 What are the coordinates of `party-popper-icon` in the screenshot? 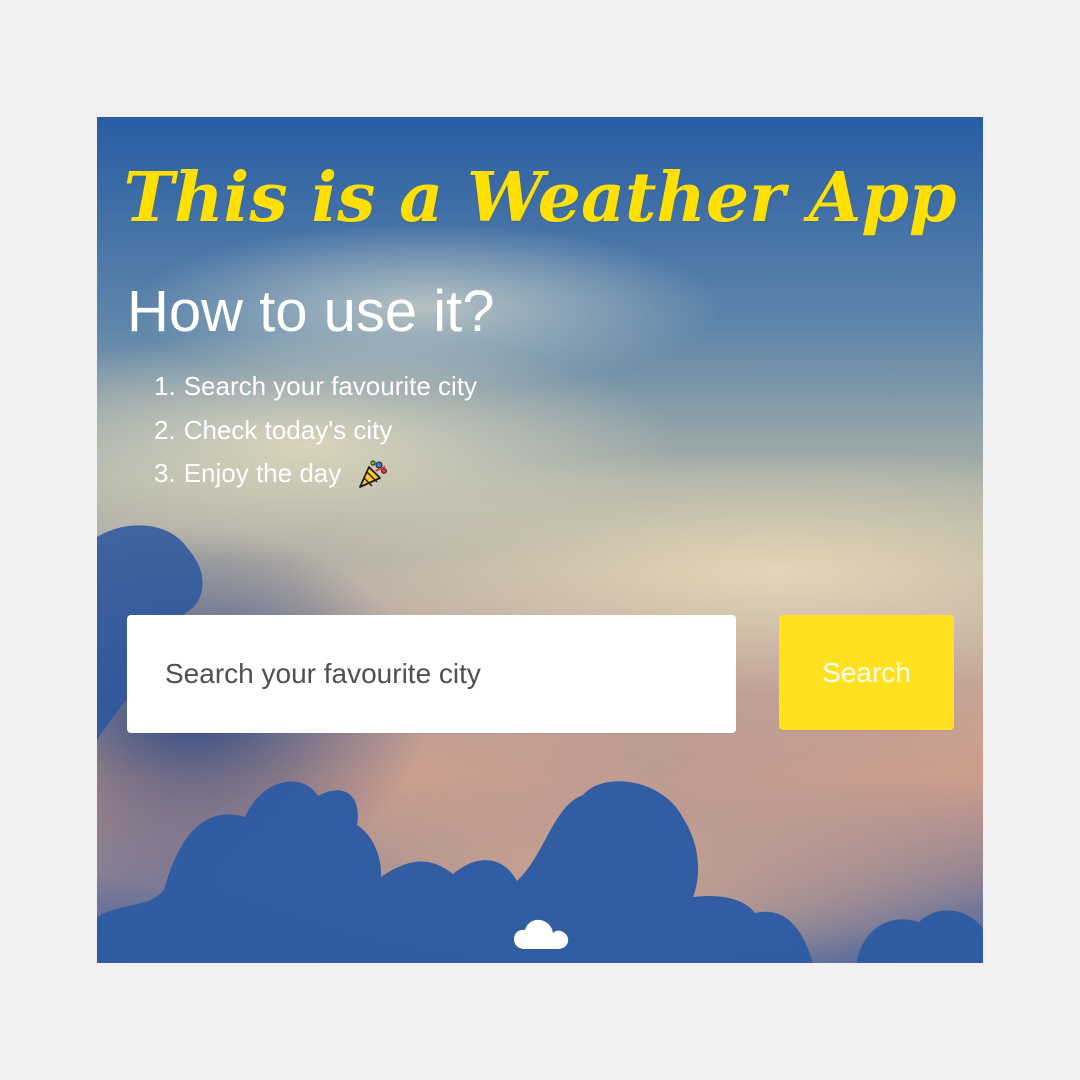 It's located at (373, 474).